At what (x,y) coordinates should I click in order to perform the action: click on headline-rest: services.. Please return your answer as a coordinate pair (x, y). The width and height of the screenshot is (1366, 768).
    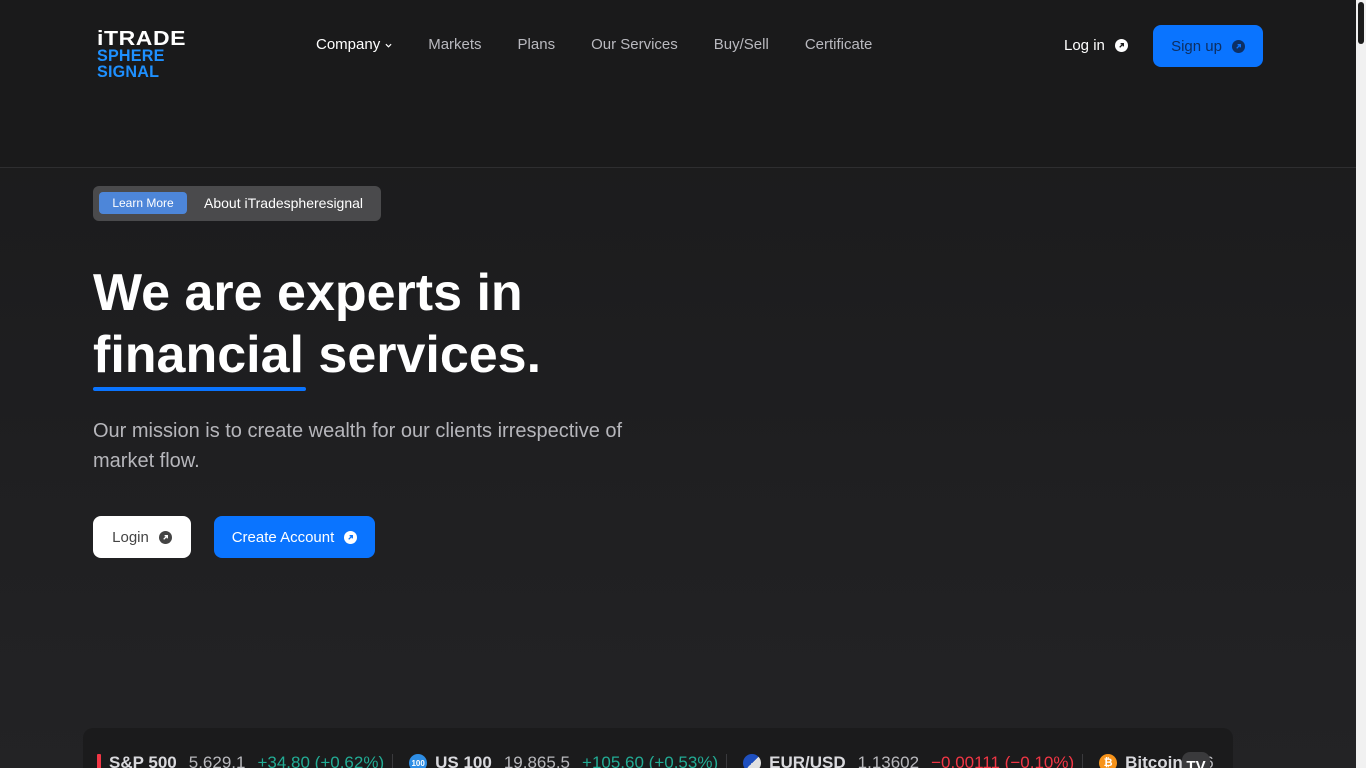
    Looking at the image, I should click on (422, 355).